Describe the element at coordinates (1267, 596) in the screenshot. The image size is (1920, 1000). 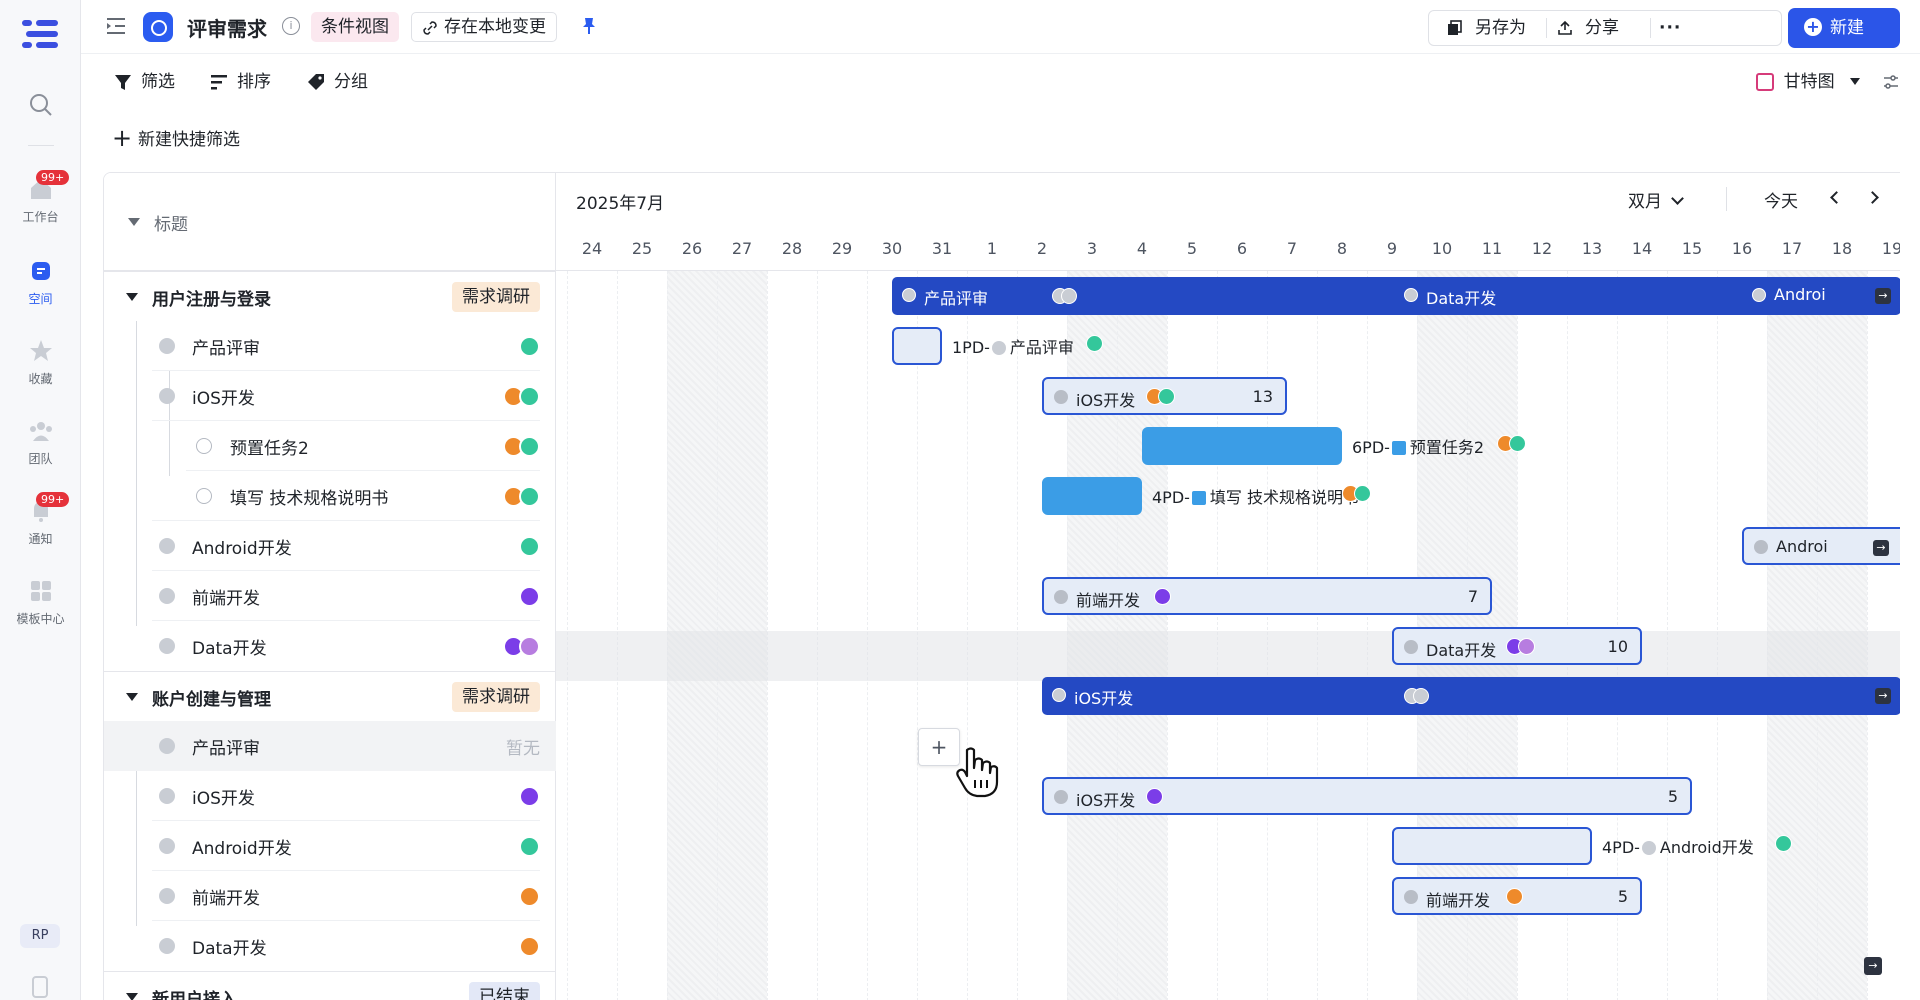
I see `task-bar: 前端开发 7` at that location.